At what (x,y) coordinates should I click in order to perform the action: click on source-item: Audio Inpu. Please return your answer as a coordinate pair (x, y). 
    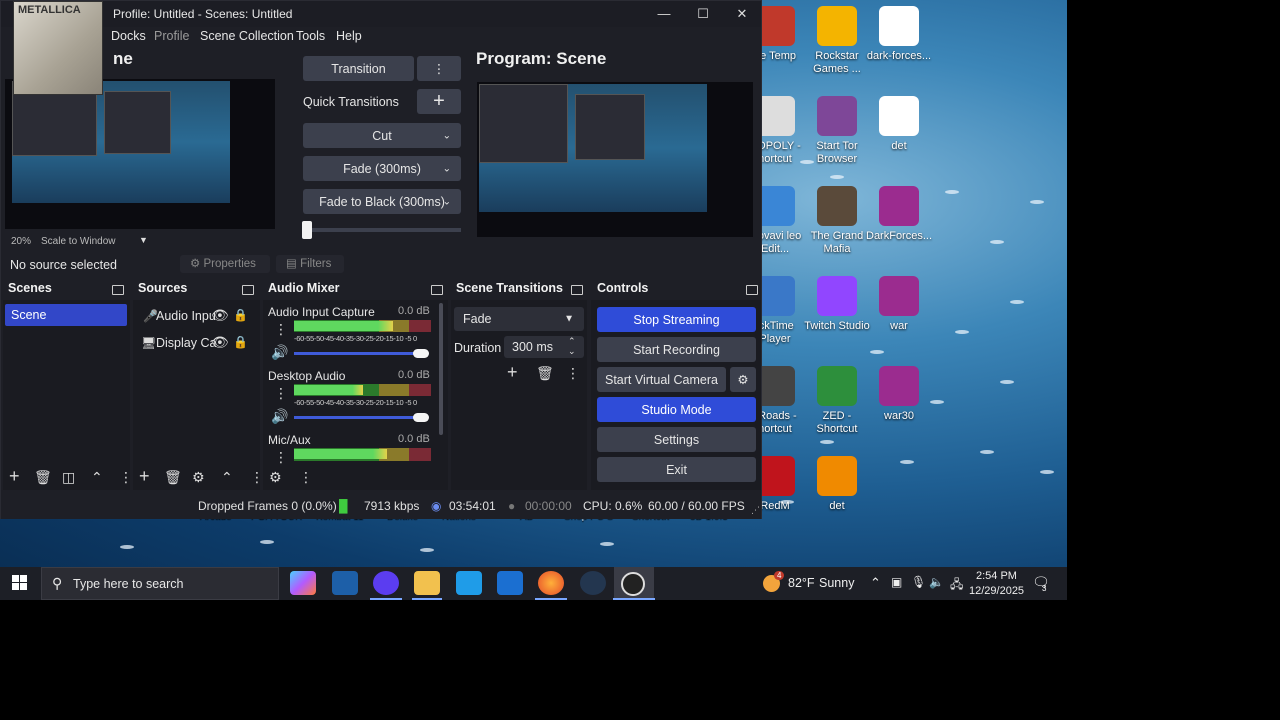
    Looking at the image, I should click on (186, 316).